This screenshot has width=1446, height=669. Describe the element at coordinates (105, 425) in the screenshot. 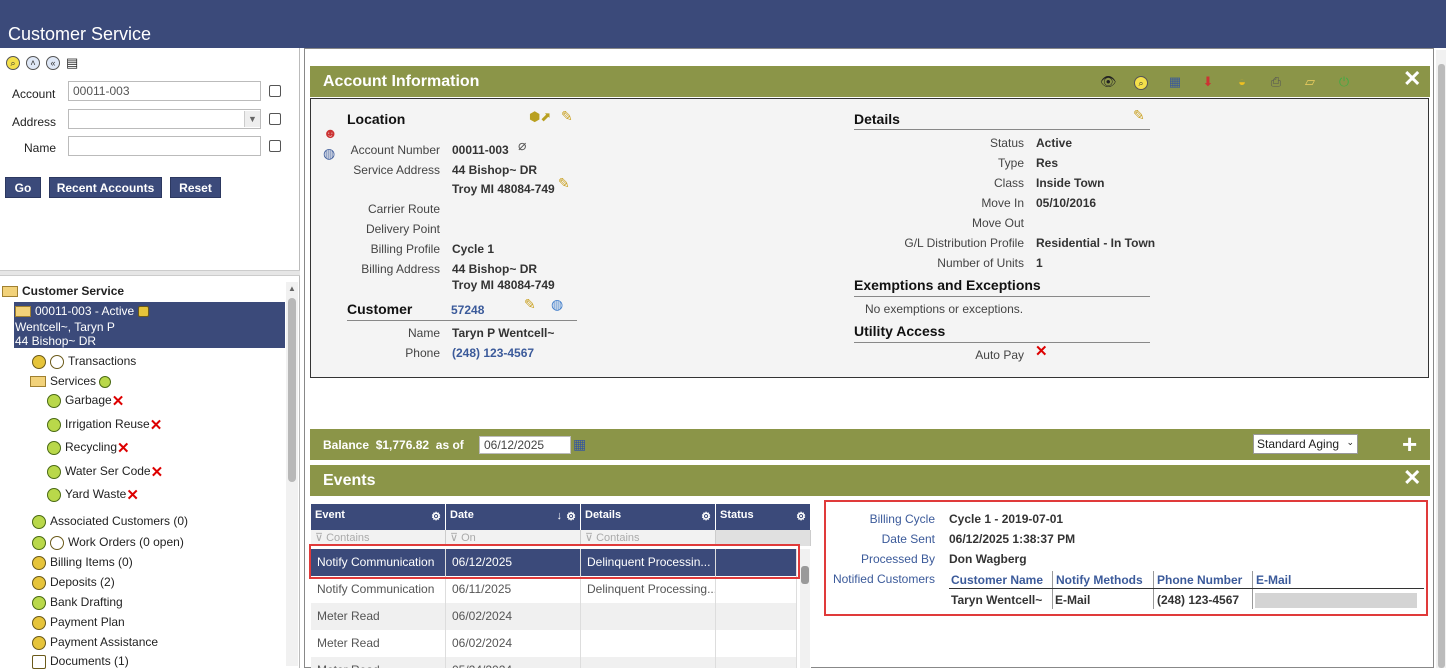

I see `tree-item-irrigation-reuse: Irrigation Reuse✕` at that location.